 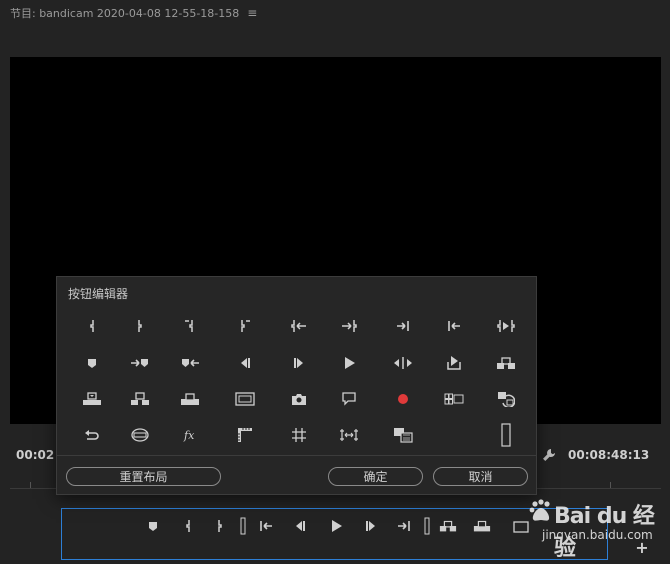 What do you see at coordinates (296, 455) in the screenshot?
I see `dialog-divider` at bounding box center [296, 455].